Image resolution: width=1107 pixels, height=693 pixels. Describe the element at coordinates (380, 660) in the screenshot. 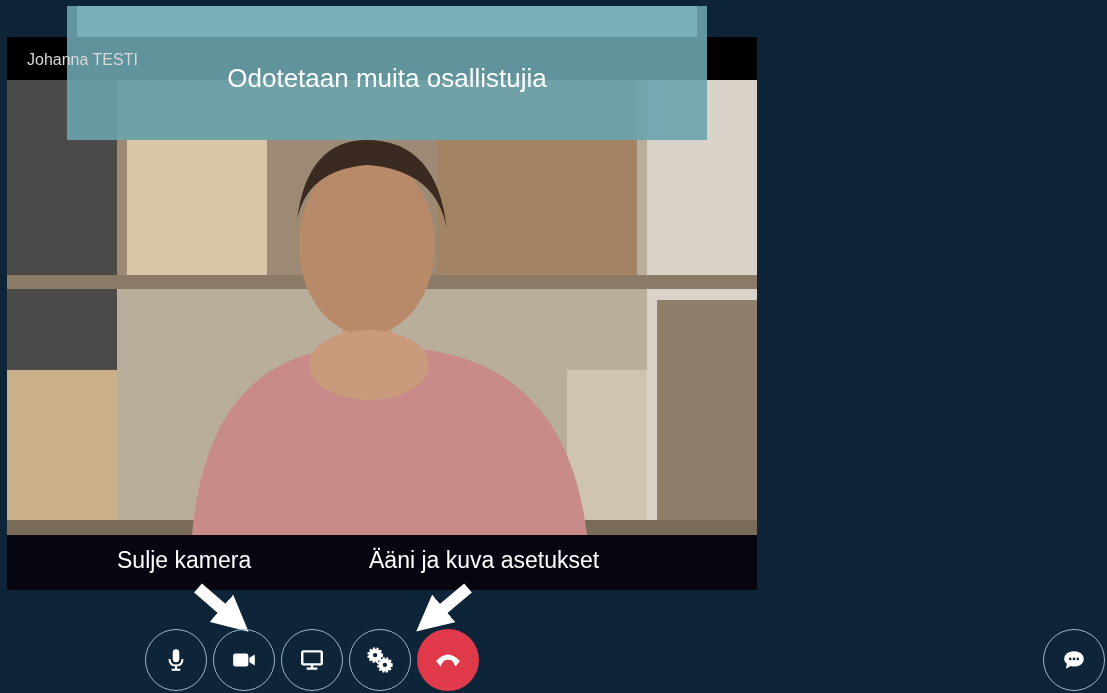

I see `gears-icon` at that location.